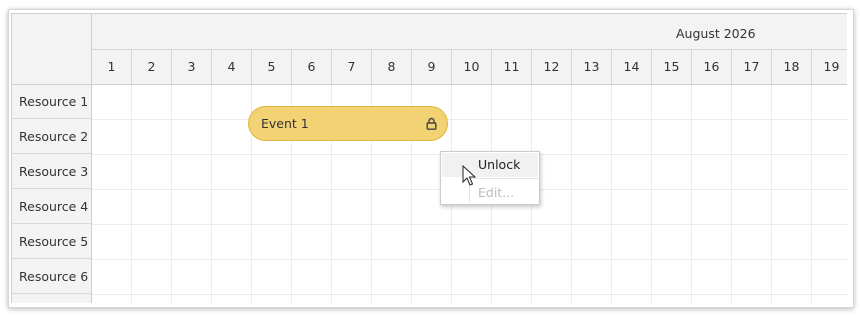 The height and width of the screenshot is (317, 860). I want to click on day-header-cell: 15, so click(672, 67).